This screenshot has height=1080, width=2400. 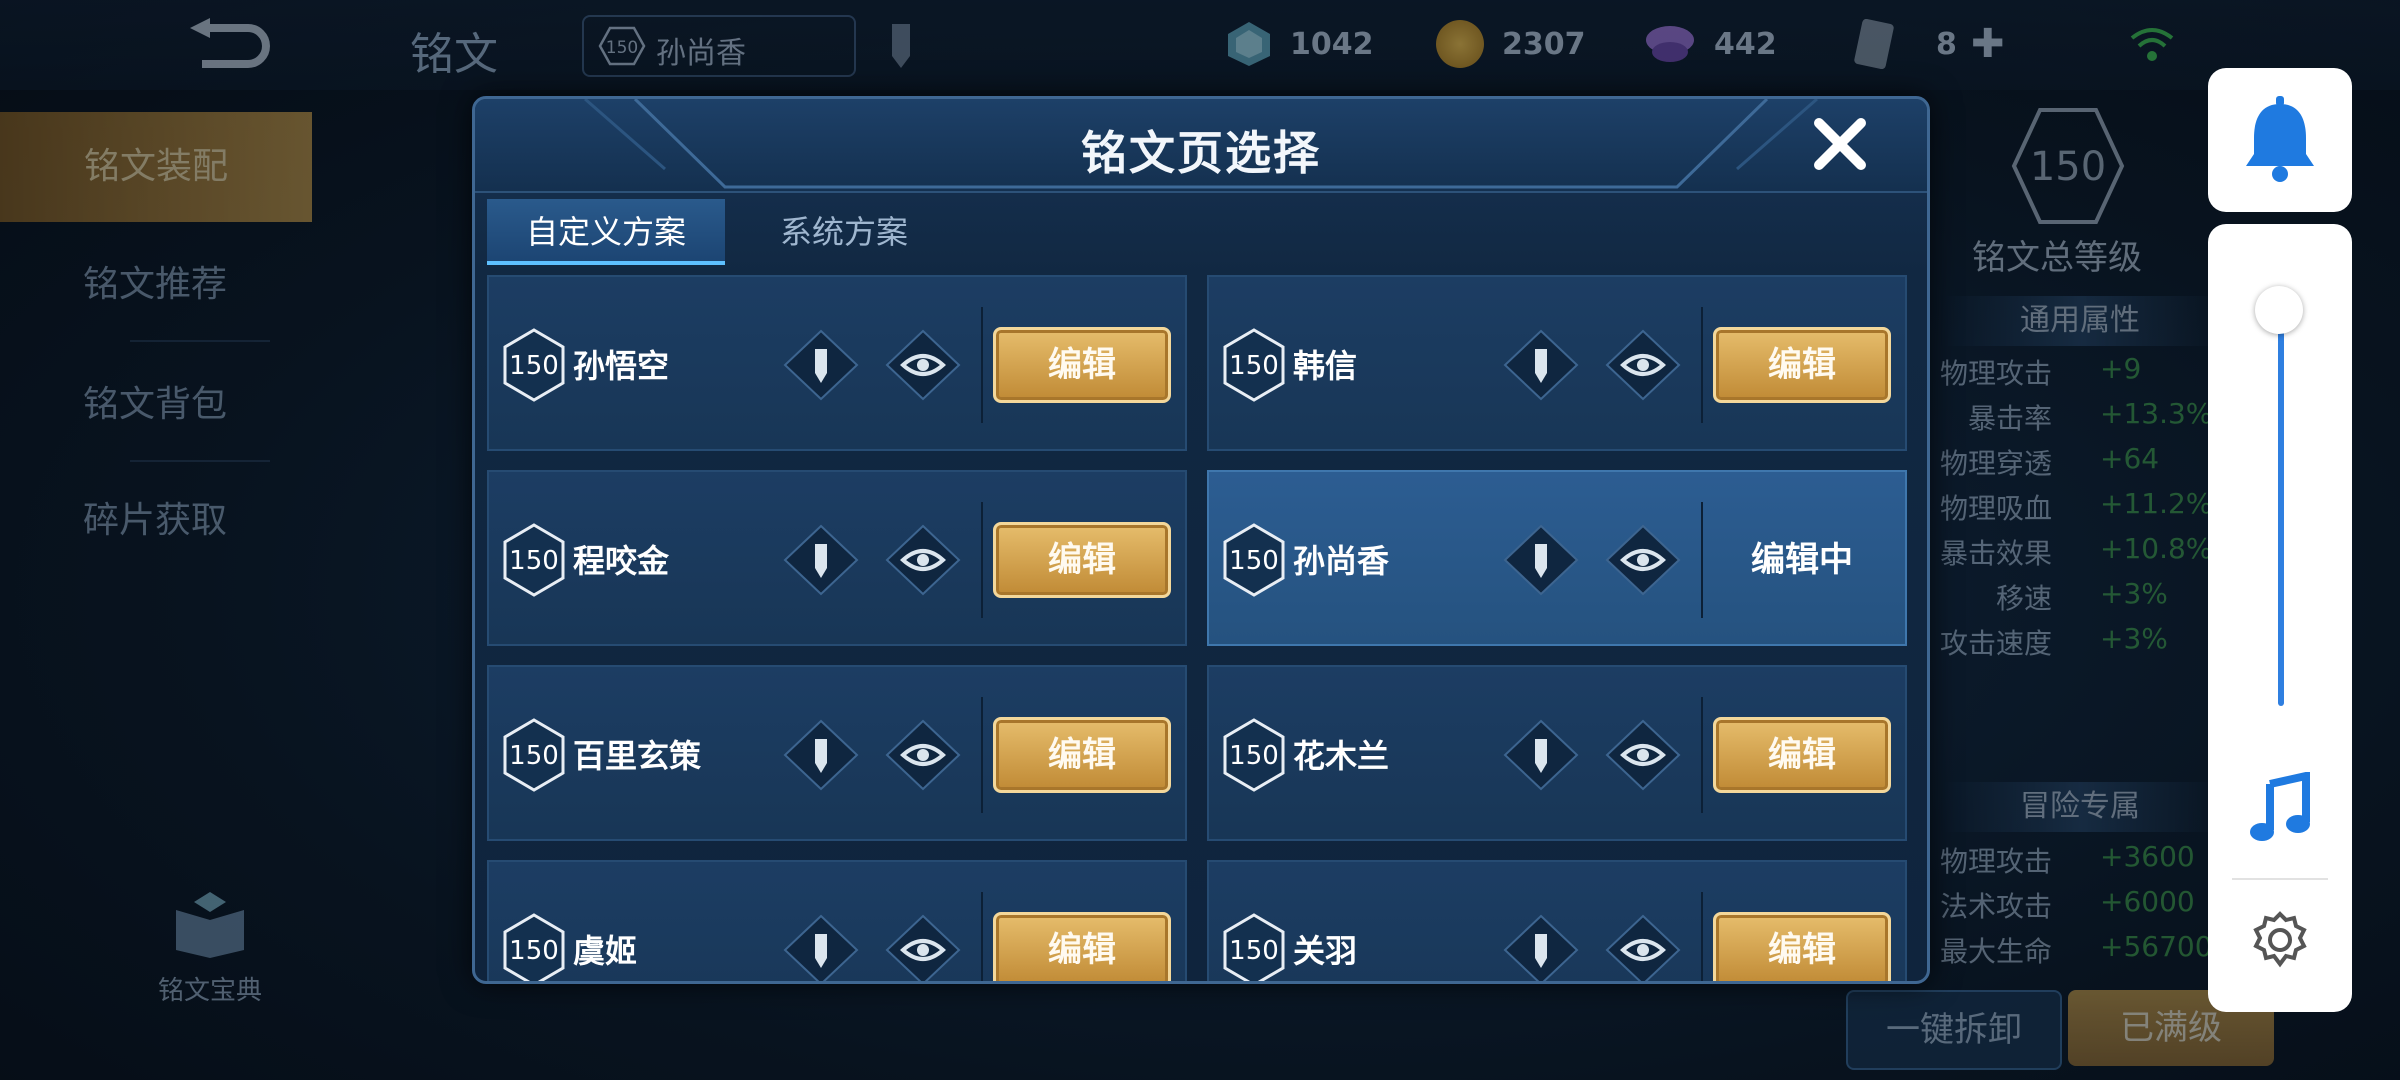 I want to click on rune-page-card: 150 百里玄策 编辑, so click(x=837, y=753).